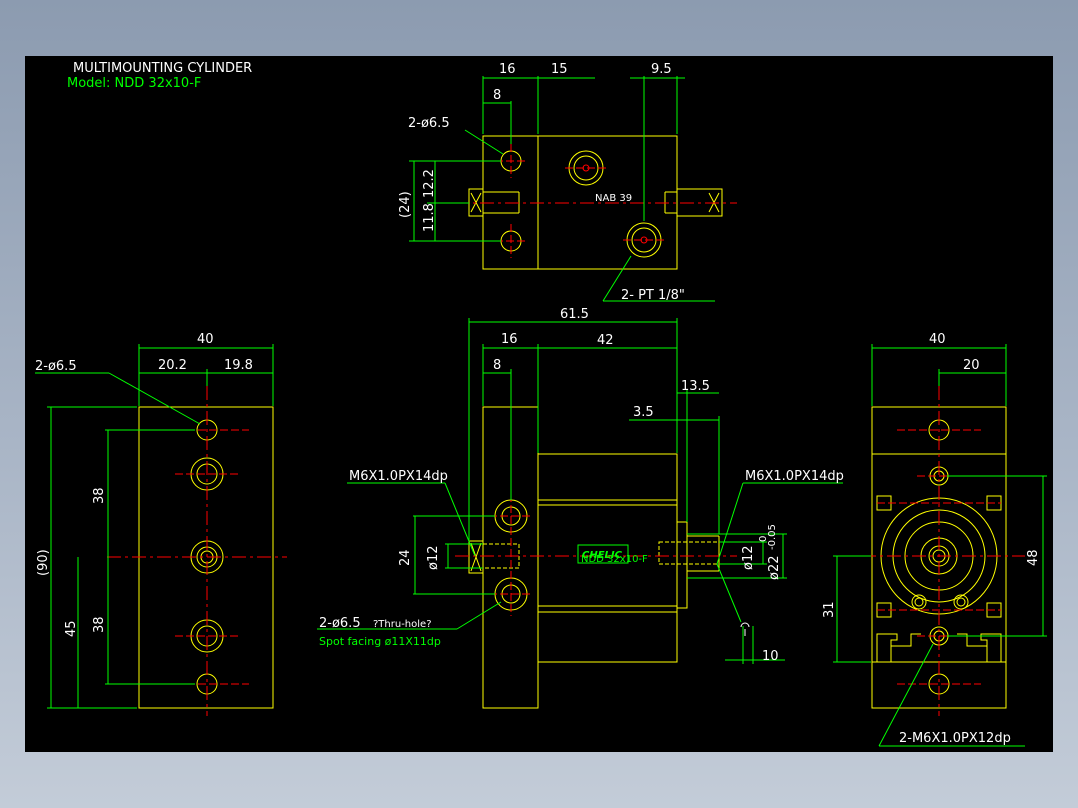  What do you see at coordinates (1033, 557) in the screenshot?
I see `dim-text: 48` at bounding box center [1033, 557].